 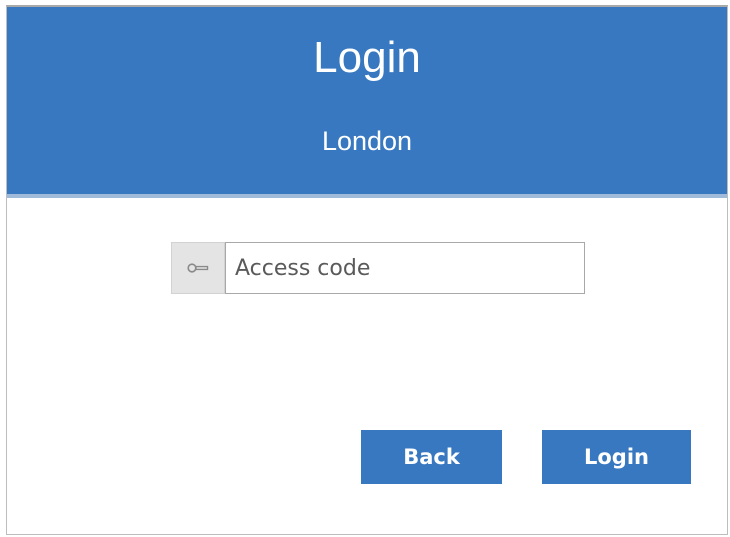 I want to click on access-code-input, so click(x=405, y=268).